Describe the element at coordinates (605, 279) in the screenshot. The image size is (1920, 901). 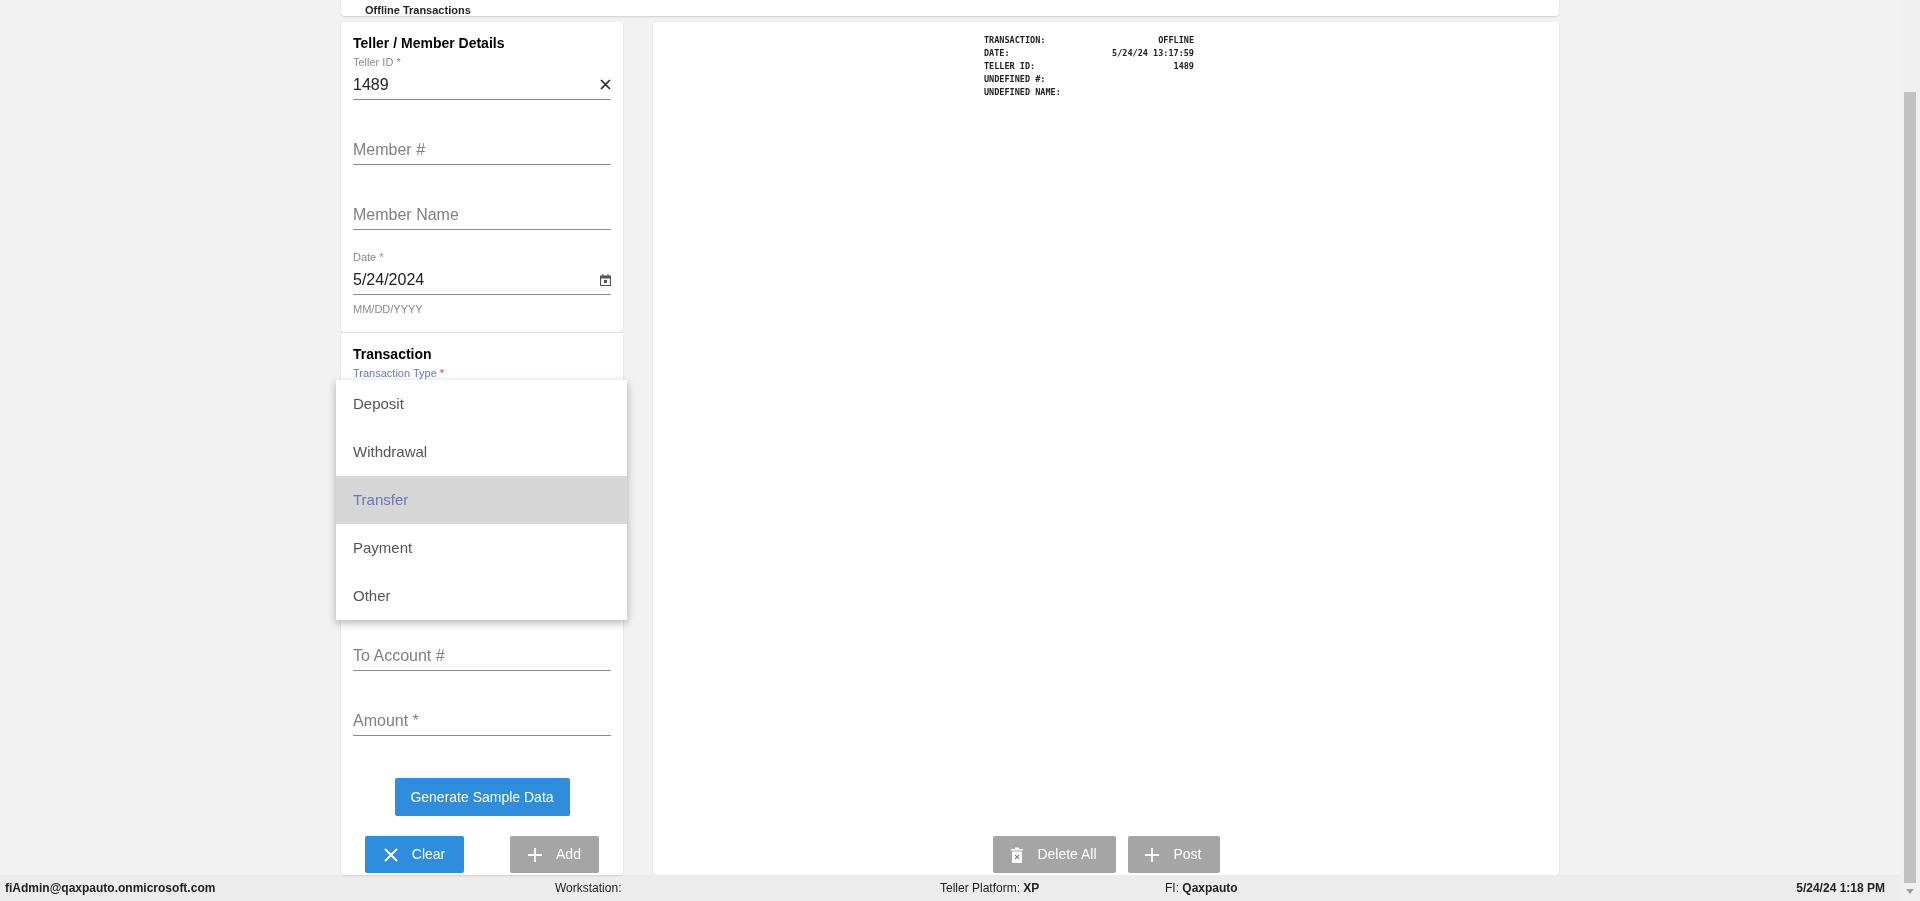
I see `calendar-icon` at that location.